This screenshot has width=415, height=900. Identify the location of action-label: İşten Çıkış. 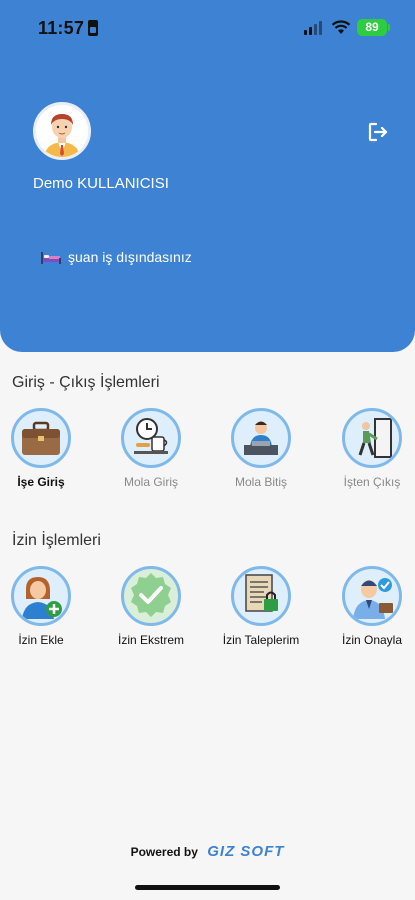
(372, 482).